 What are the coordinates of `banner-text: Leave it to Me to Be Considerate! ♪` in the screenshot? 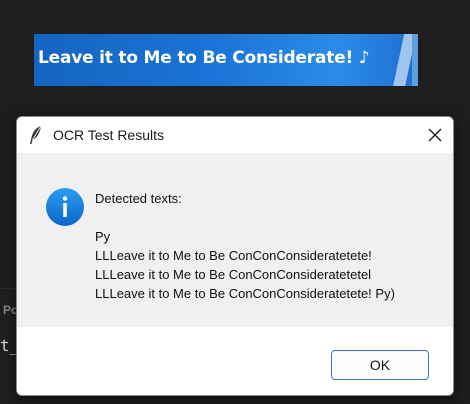 It's located at (204, 58).